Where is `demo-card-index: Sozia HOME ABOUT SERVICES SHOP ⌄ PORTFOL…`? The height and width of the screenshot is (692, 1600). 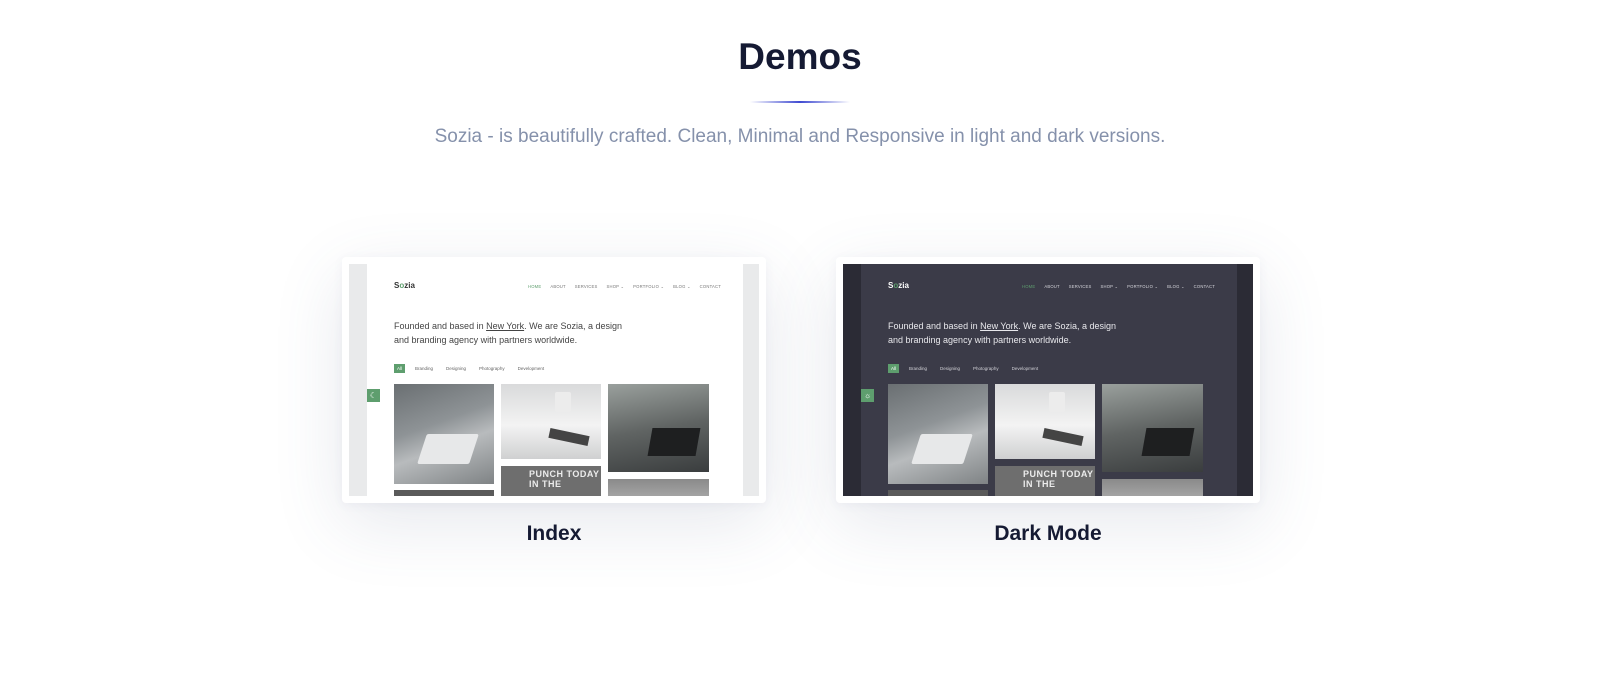
demo-card-index: Sozia HOME ABOUT SERVICES SHOP ⌄ PORTFOL… is located at coordinates (554, 380).